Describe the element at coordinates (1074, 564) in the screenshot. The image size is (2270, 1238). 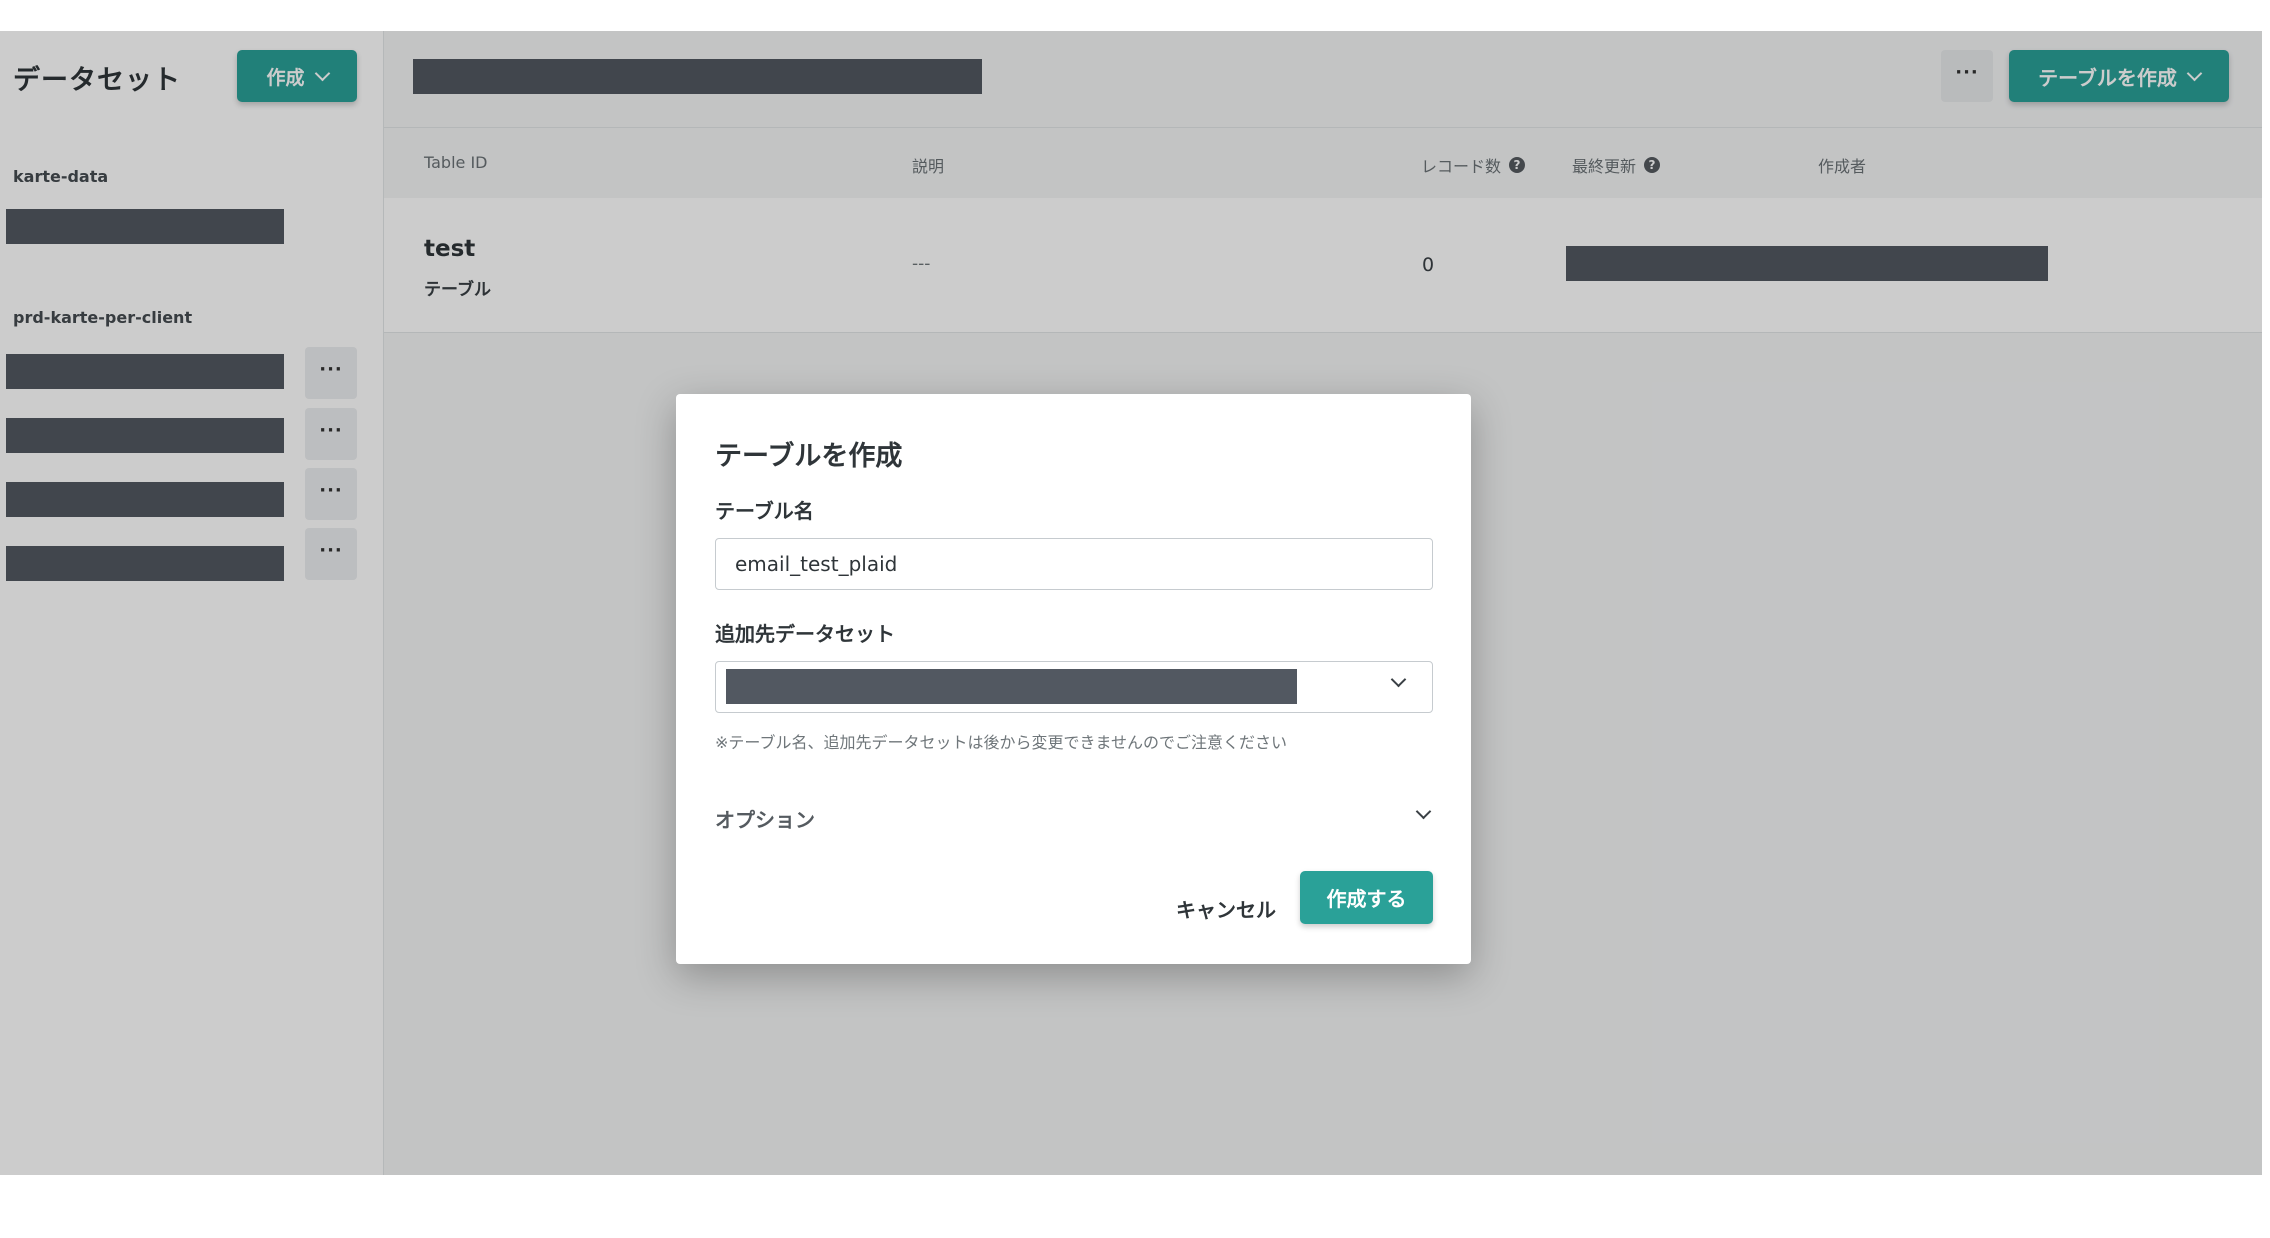
I see `table-name-input` at that location.